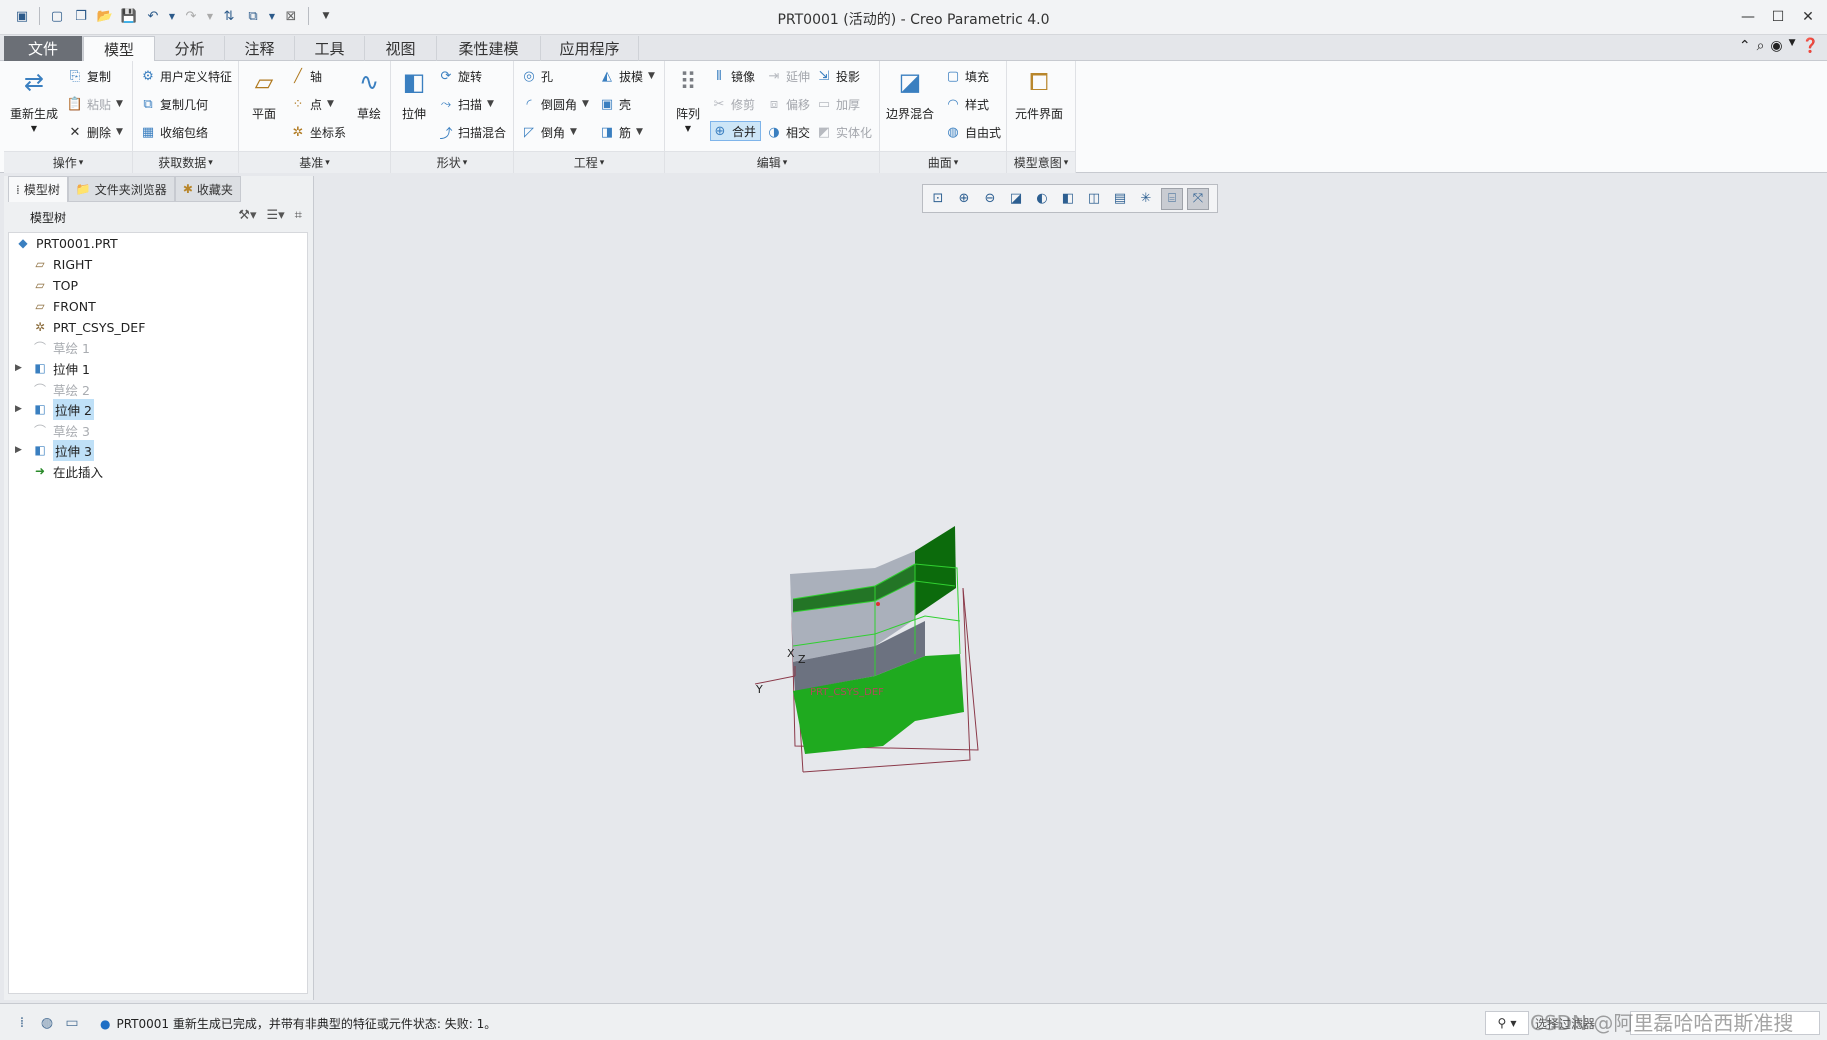 The image size is (1827, 1040). What do you see at coordinates (190, 48) in the screenshot?
I see `tab-analysis: 分析` at bounding box center [190, 48].